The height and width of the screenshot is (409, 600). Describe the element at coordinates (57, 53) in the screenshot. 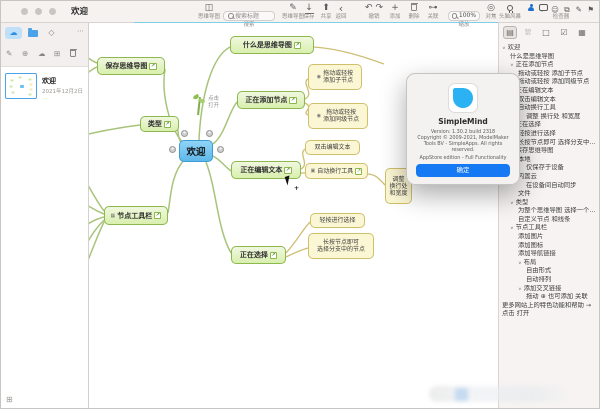

I see `import-icon: ⊞` at that location.